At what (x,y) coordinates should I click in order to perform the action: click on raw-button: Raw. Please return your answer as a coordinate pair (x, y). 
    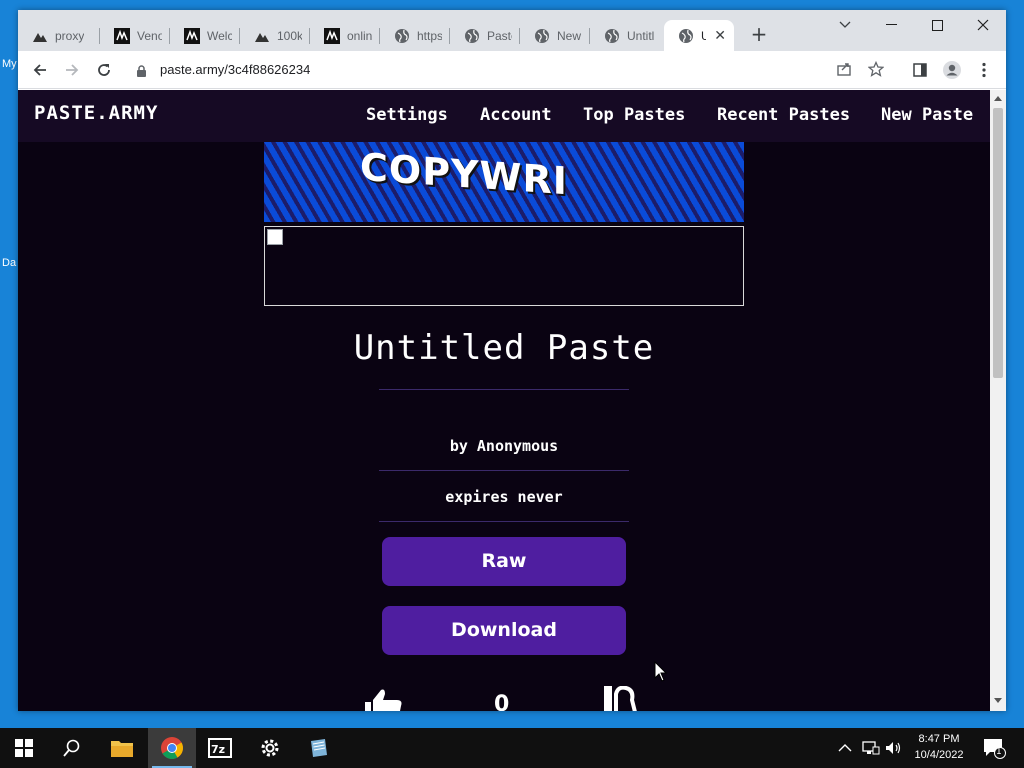
    Looking at the image, I should click on (504, 561).